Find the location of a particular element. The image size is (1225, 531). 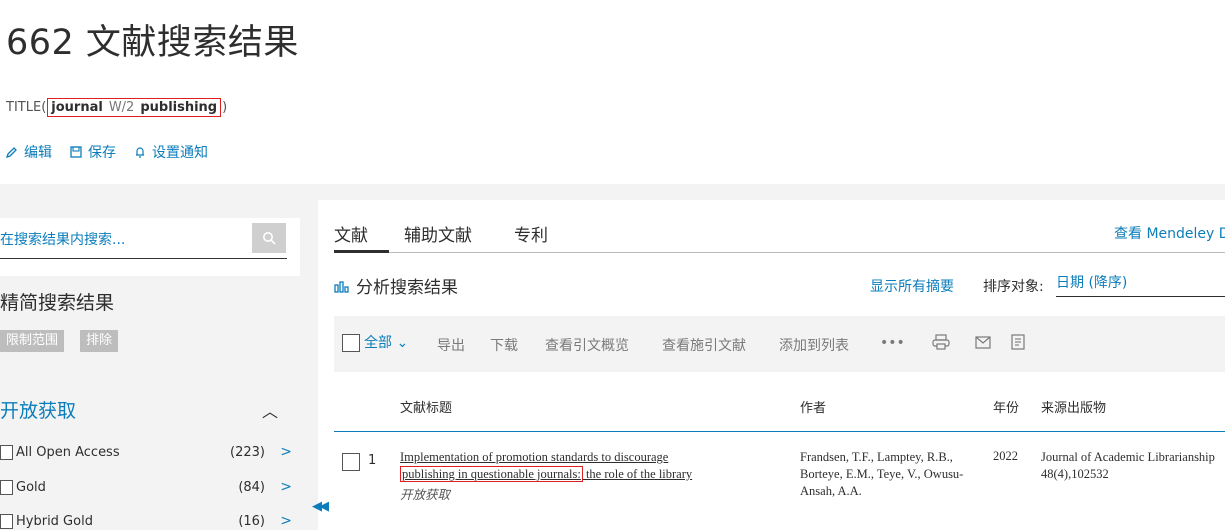

show-all-abstracts-link: 显示所有摘要 is located at coordinates (912, 286).